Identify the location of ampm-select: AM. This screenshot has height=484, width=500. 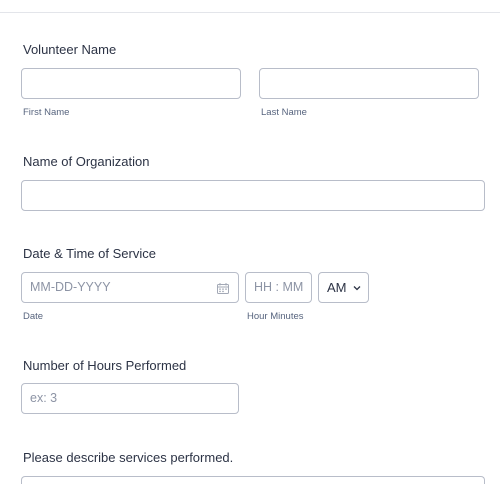
(343, 287).